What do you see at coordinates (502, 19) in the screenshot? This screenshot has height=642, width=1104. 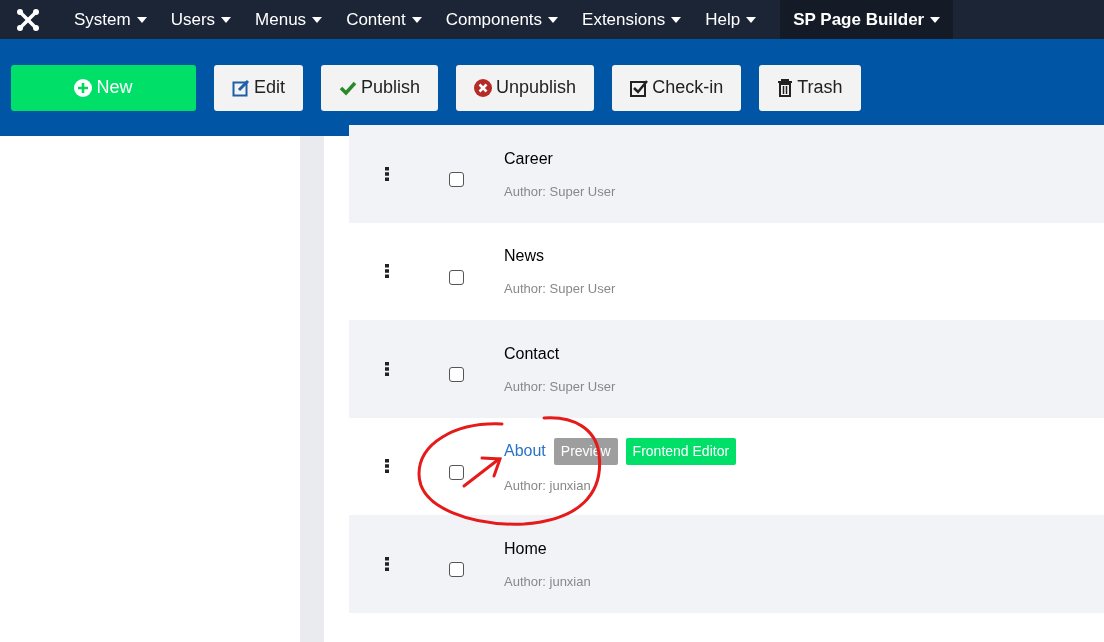 I see `menu-item: Components` at bounding box center [502, 19].